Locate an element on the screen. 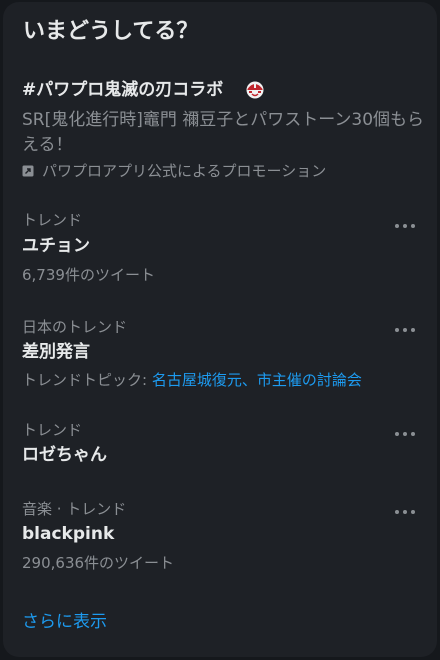 This screenshot has width=440, height=660. trend-topic: トレンドトピック: 名古屋城復元、市主催の討論会 is located at coordinates (192, 380).